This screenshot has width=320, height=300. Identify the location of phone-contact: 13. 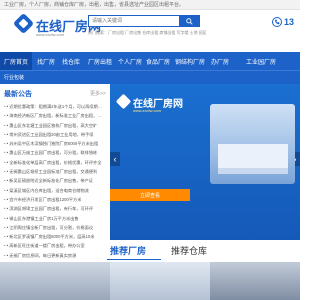
(283, 22).